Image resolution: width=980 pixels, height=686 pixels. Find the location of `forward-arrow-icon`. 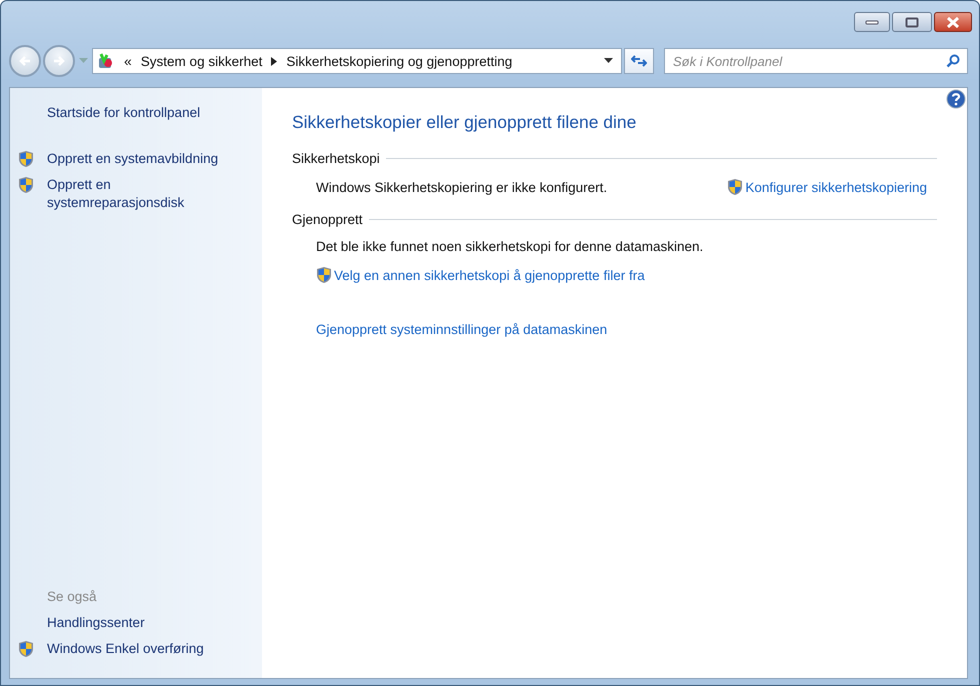

forward-arrow-icon is located at coordinates (59, 61).